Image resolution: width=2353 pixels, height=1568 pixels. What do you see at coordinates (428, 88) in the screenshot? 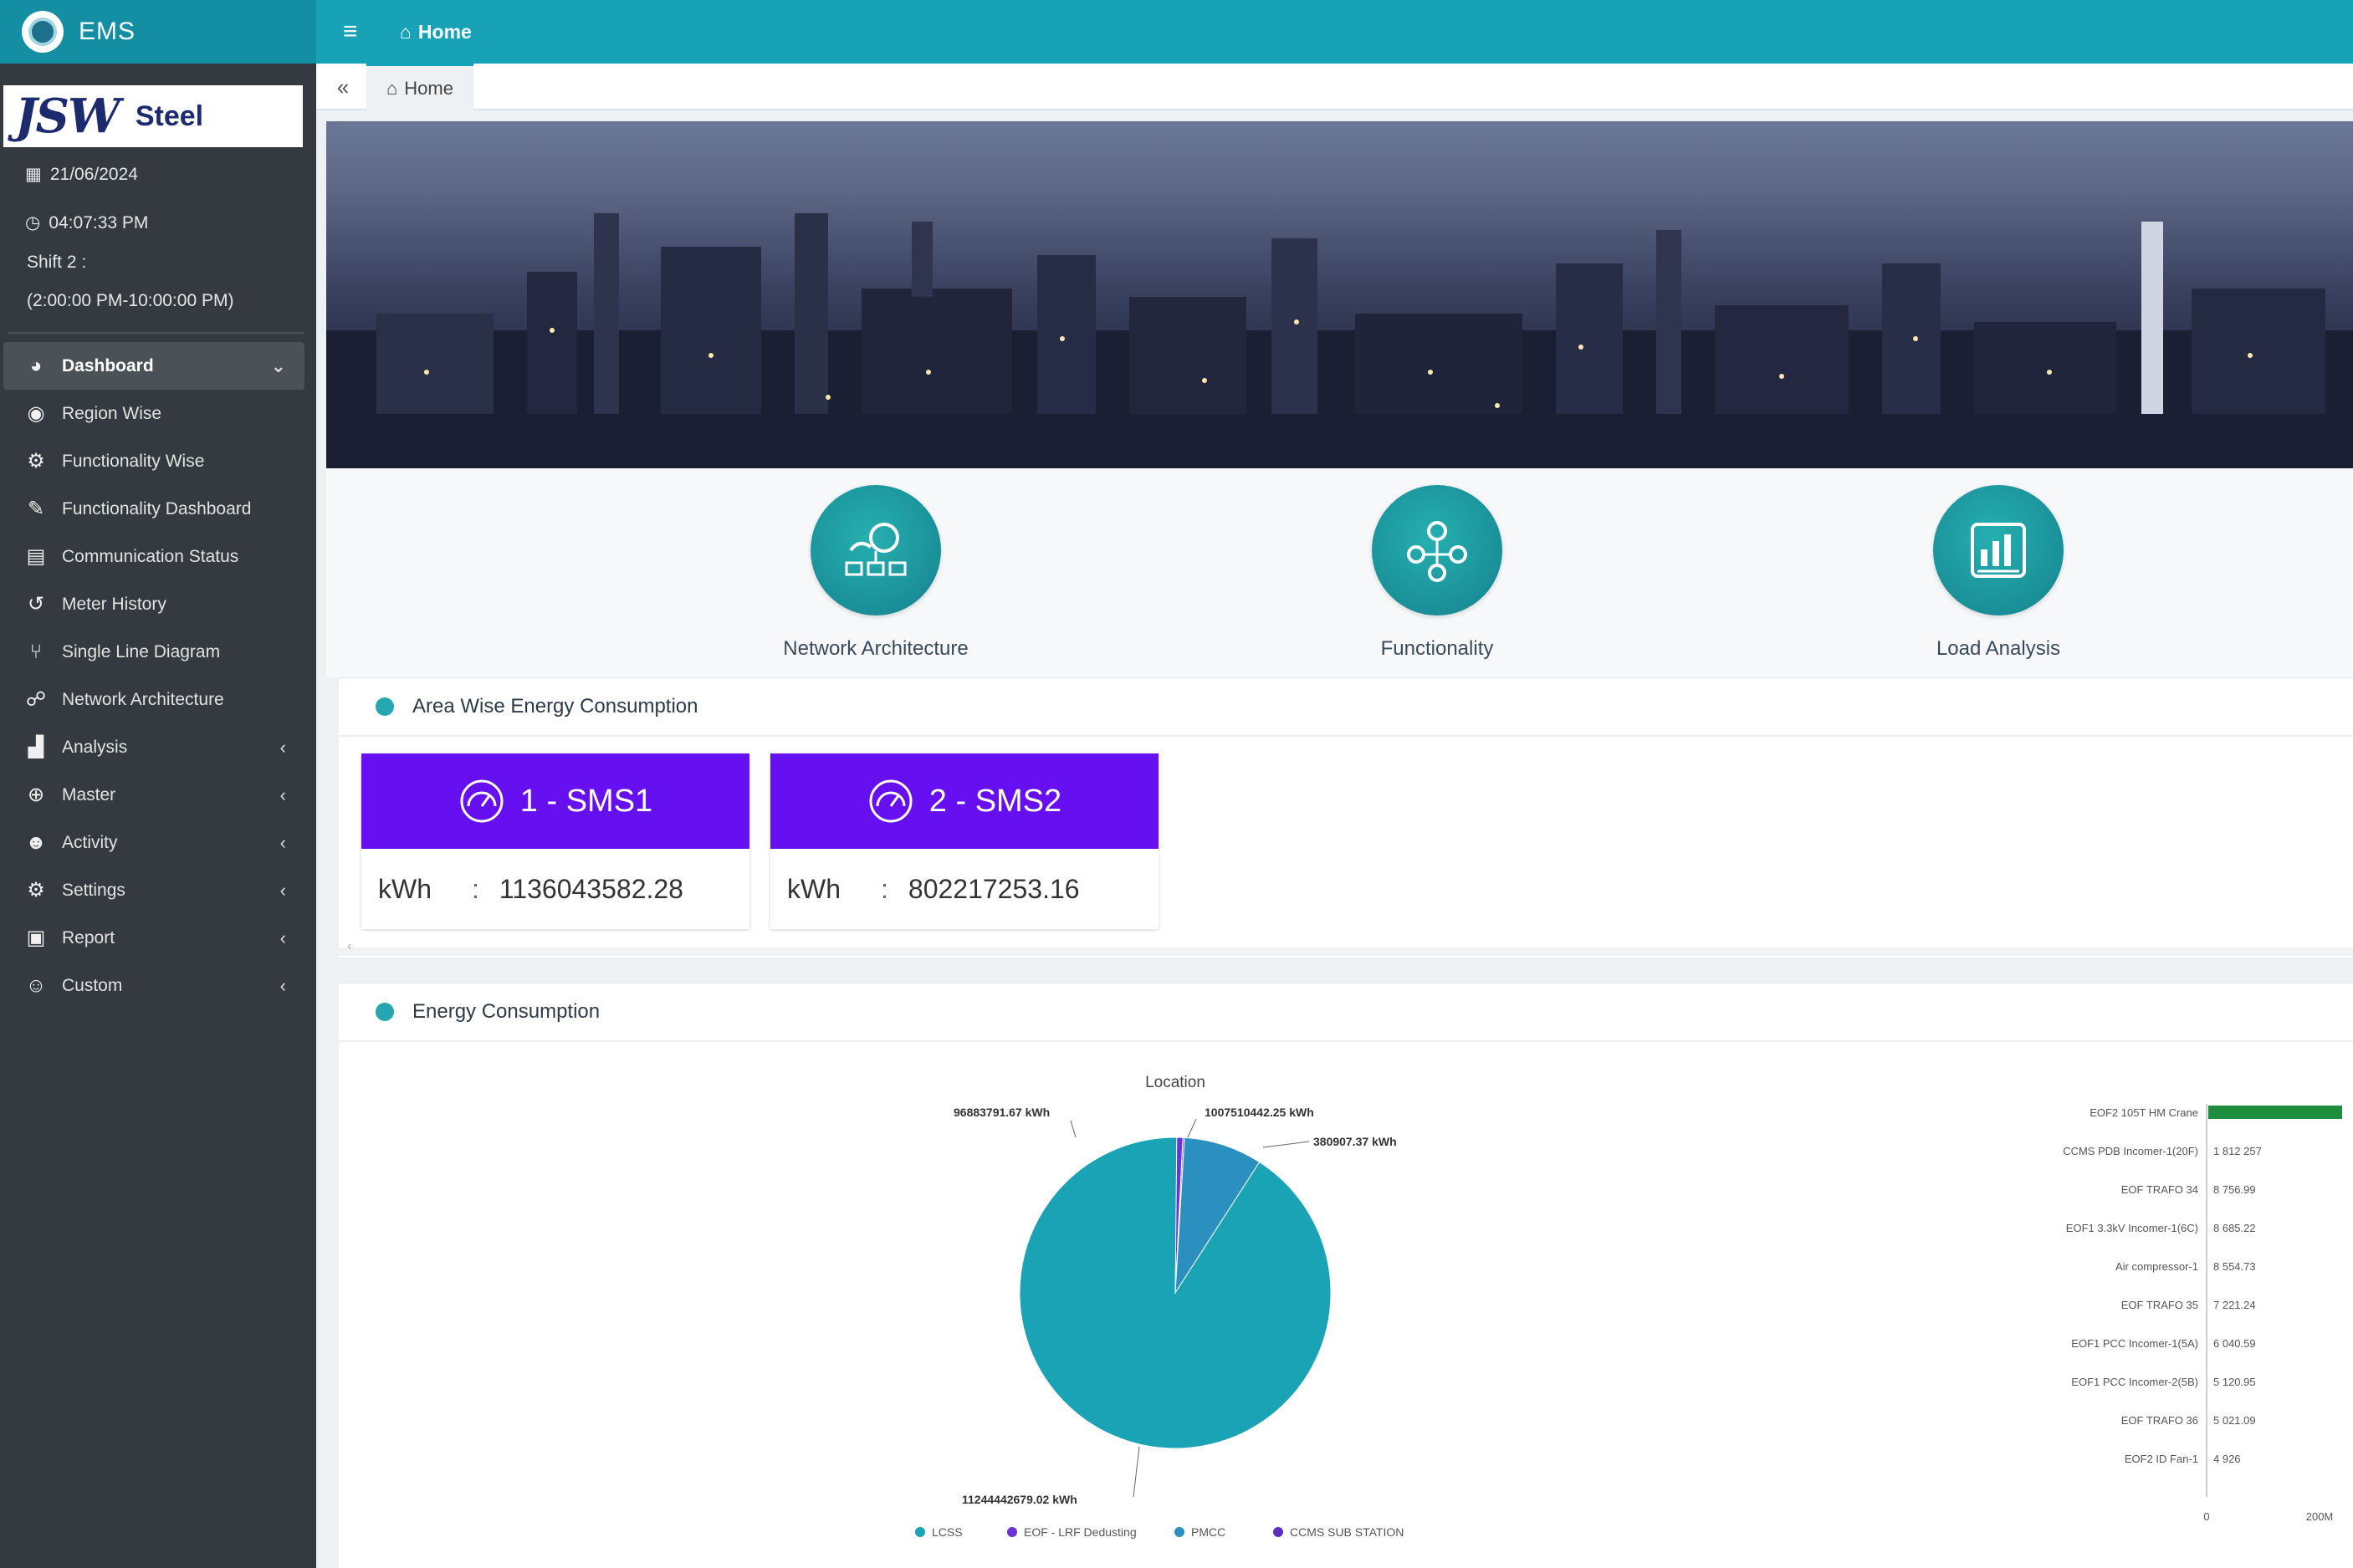
I see `tab-home-label: Home` at bounding box center [428, 88].